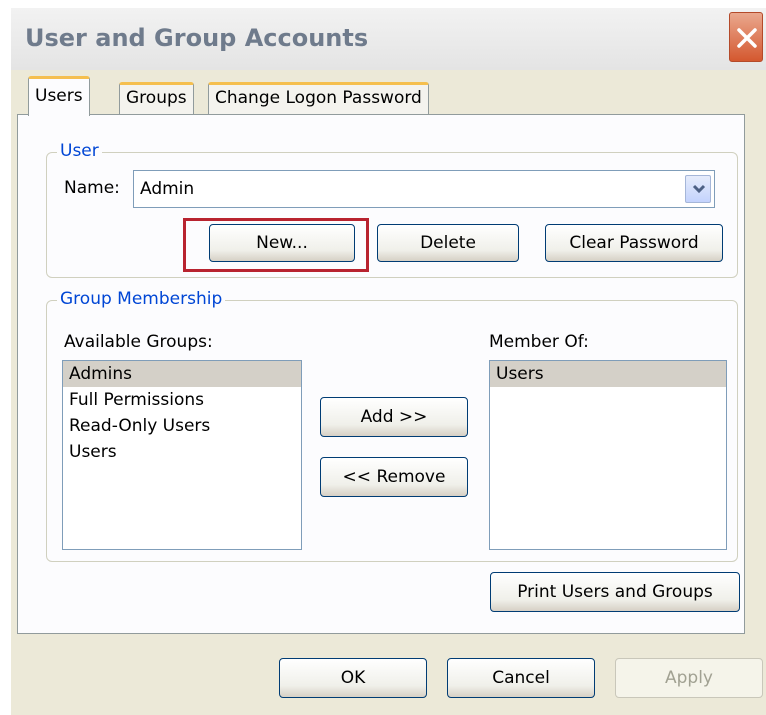 The width and height of the screenshot is (766, 715). What do you see at coordinates (167, 189) in the screenshot?
I see `name-dropdown-value: Admin` at bounding box center [167, 189].